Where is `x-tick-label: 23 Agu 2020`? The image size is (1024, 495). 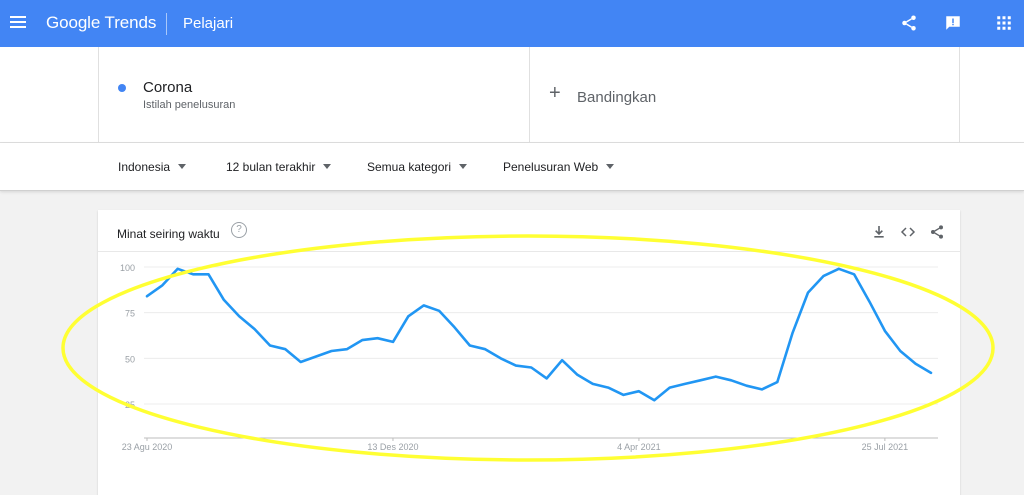
x-tick-label: 23 Agu 2020 is located at coordinates (147, 447).